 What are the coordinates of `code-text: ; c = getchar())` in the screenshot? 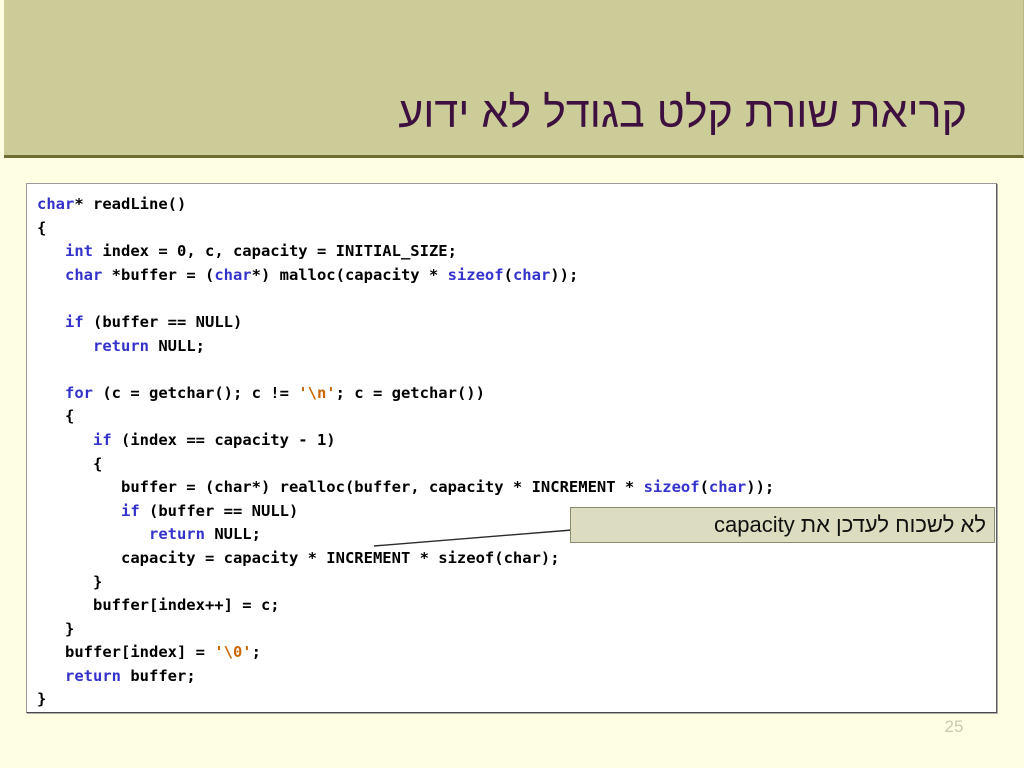 It's located at (410, 392).